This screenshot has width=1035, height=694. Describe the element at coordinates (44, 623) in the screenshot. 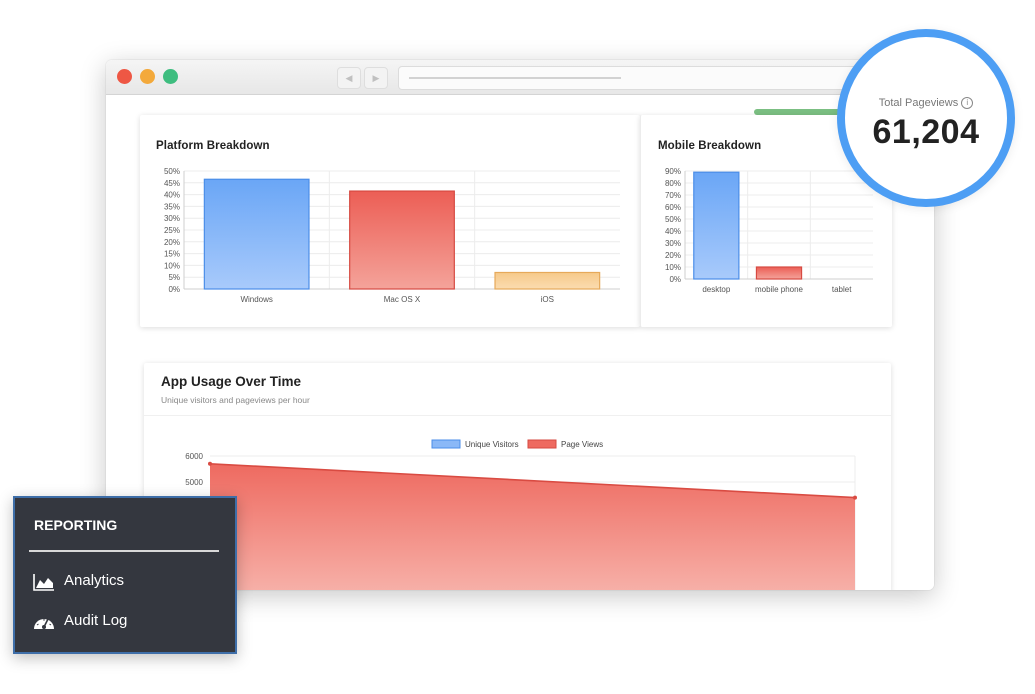

I see `dashboard-gauge-icon` at that location.